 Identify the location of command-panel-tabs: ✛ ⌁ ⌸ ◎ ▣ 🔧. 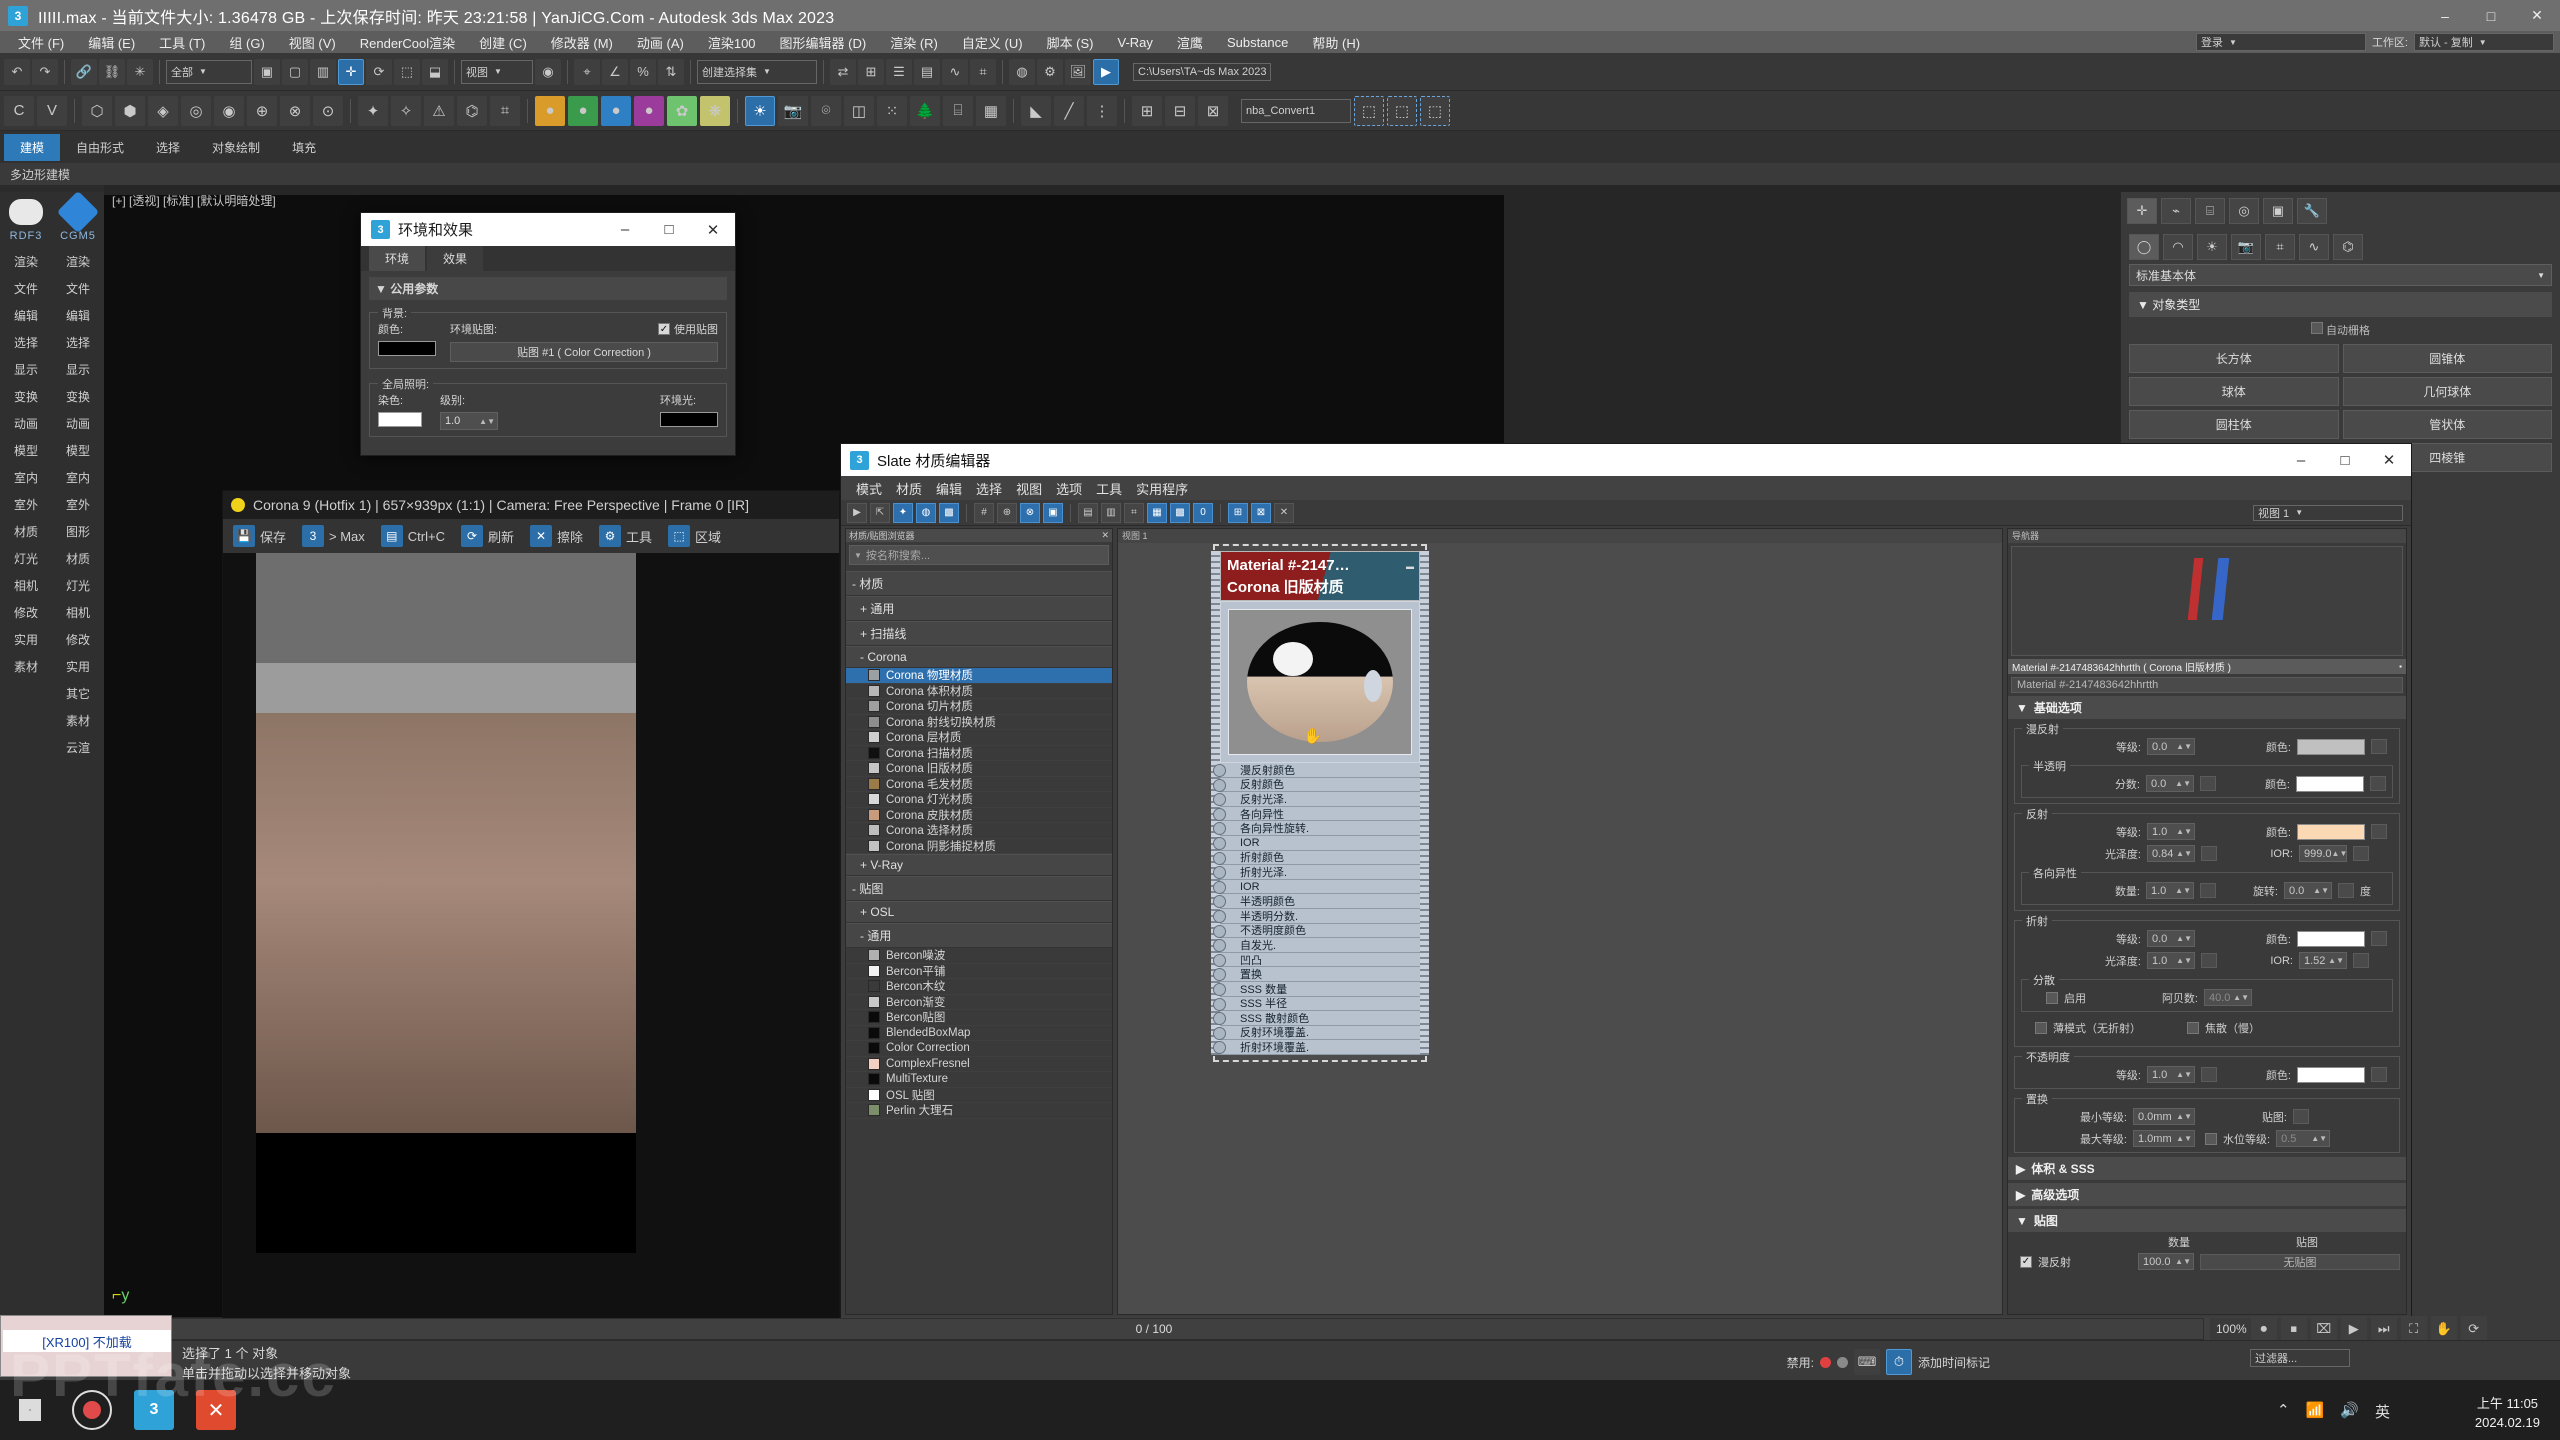
(2340, 211).